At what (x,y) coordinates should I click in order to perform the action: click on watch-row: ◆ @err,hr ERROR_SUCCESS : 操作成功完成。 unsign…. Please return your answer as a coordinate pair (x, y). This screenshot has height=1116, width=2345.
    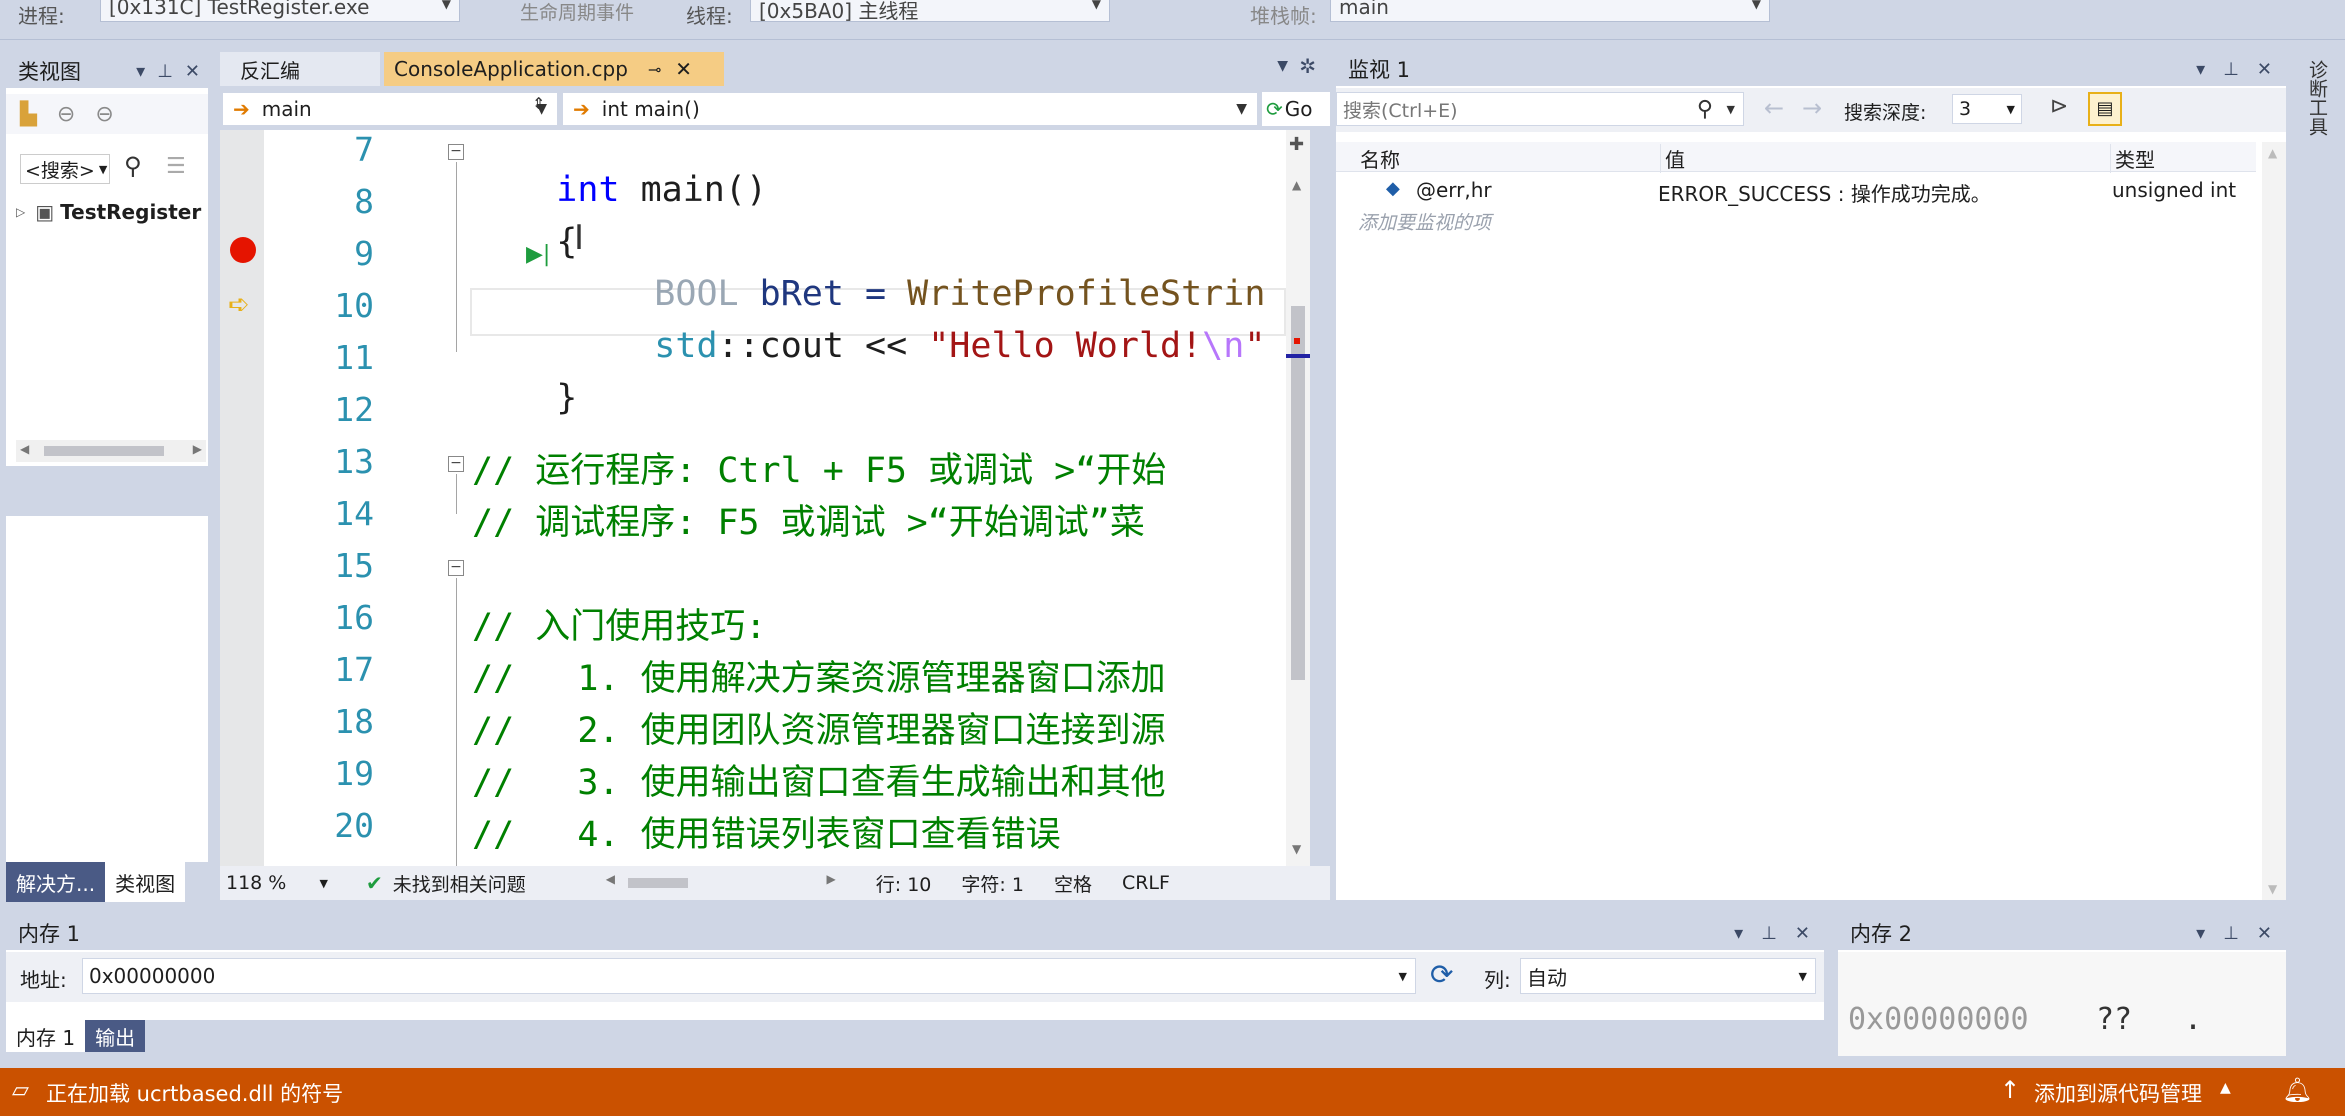
    Looking at the image, I should click on (1796, 191).